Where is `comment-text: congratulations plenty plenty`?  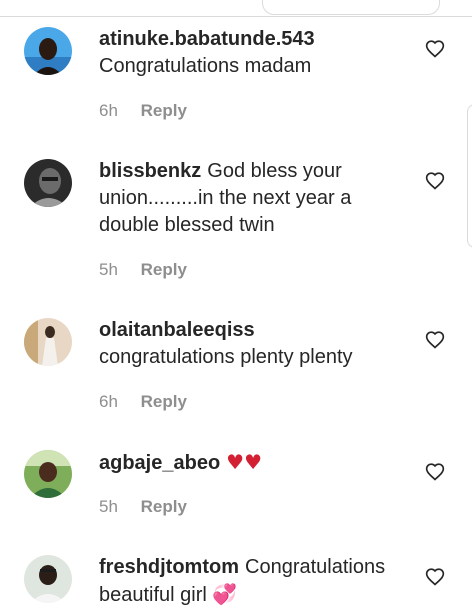
comment-text: congratulations plenty plenty is located at coordinates (226, 357).